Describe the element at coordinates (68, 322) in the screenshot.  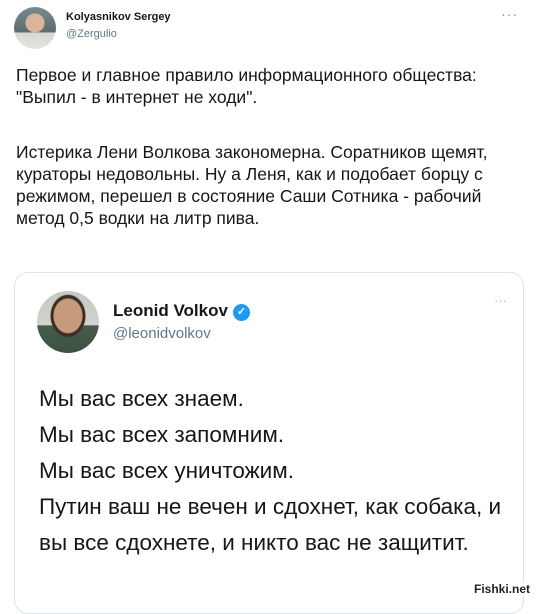
I see `quoted-author-avatar` at that location.